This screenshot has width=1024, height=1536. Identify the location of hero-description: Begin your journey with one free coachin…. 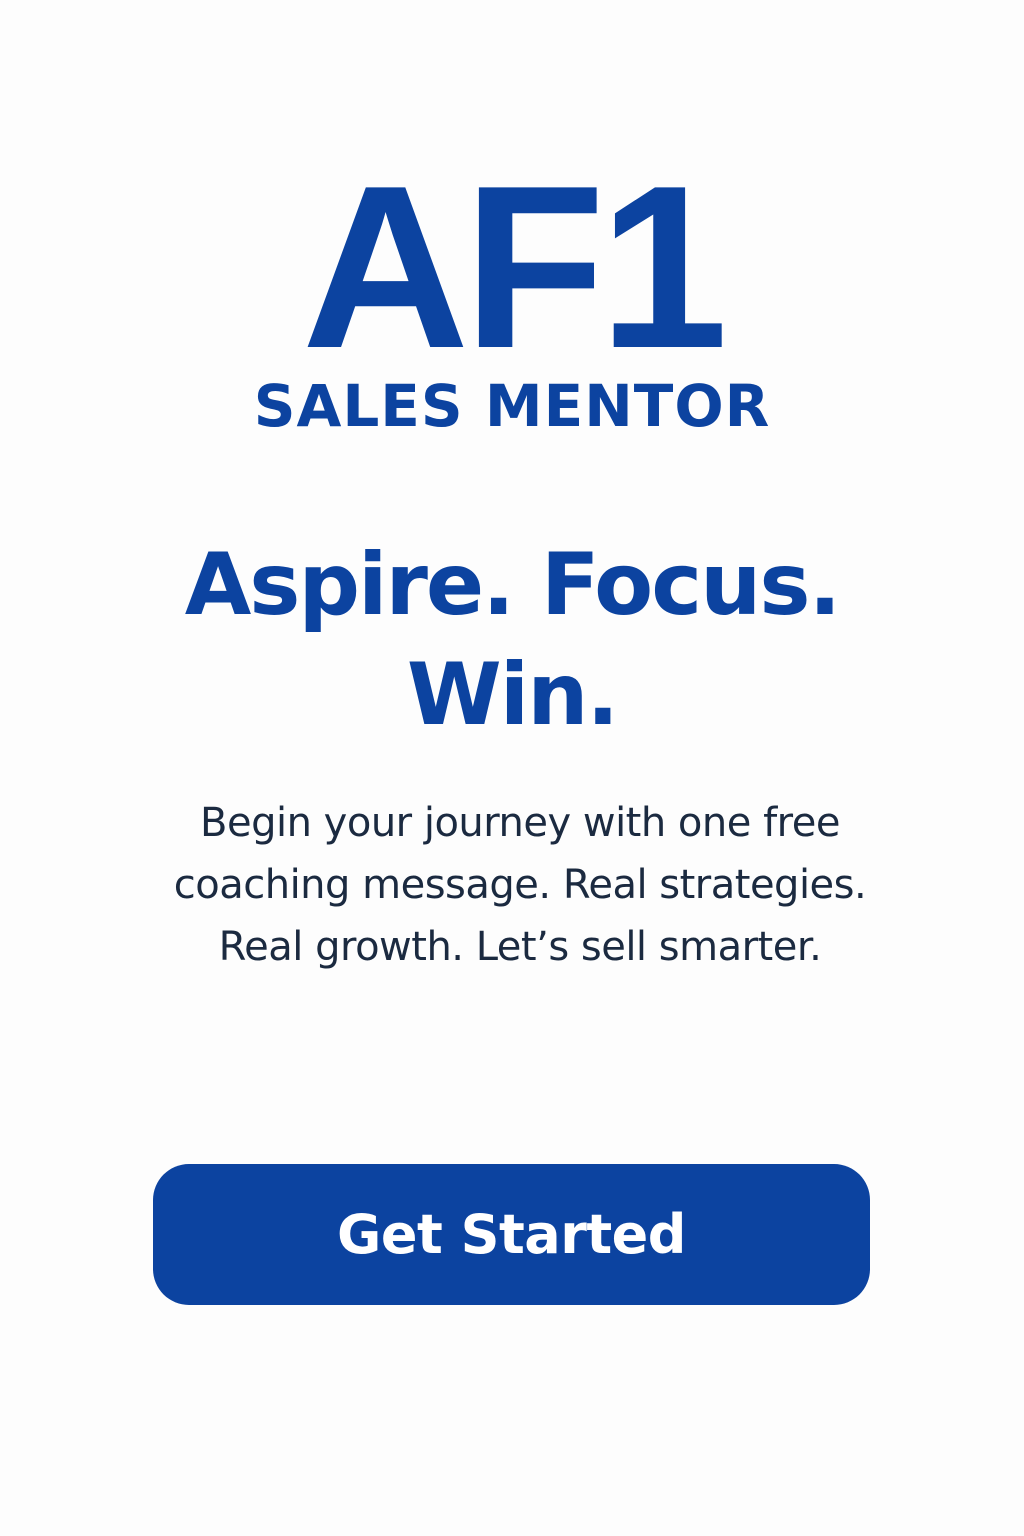
(520, 885).